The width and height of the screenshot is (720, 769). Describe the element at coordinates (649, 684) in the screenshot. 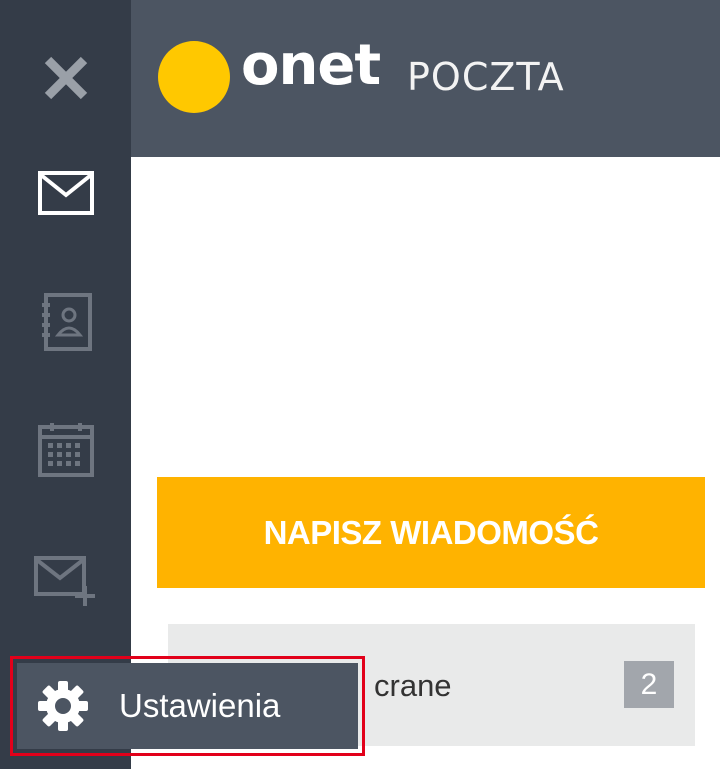

I see `unread-count-badge: 2` at that location.